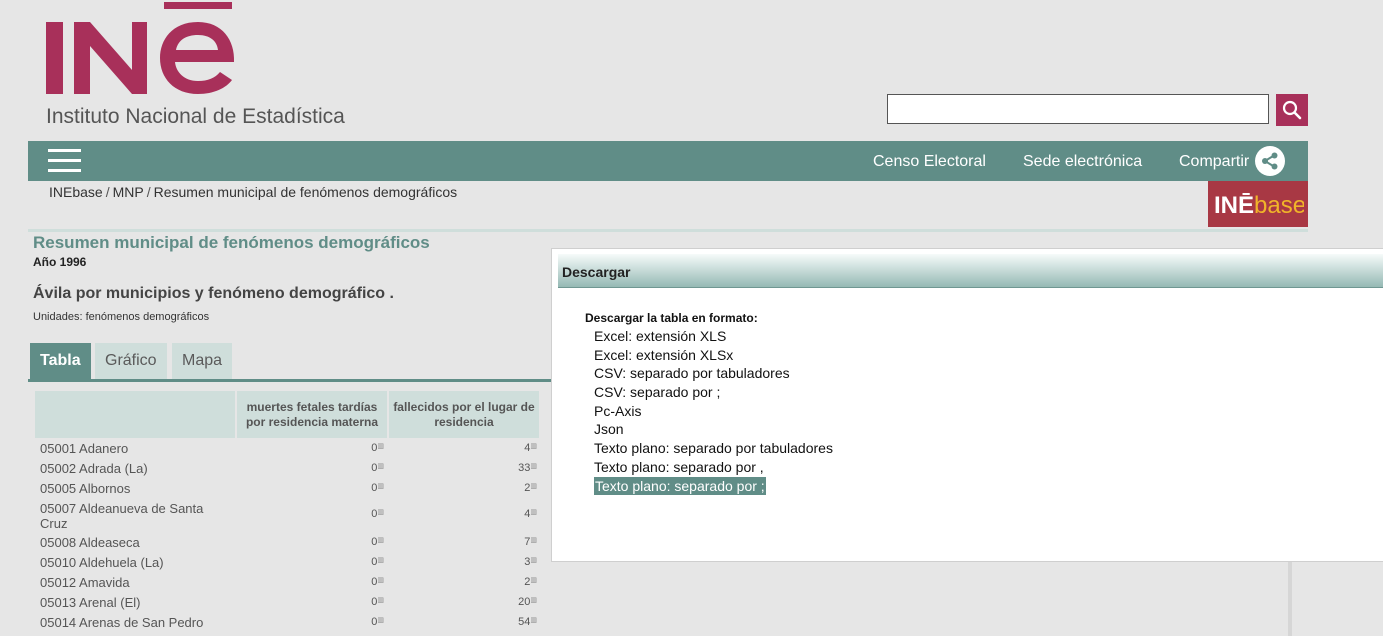  What do you see at coordinates (1290, 599) in the screenshot?
I see `page-scroll-edge` at bounding box center [1290, 599].